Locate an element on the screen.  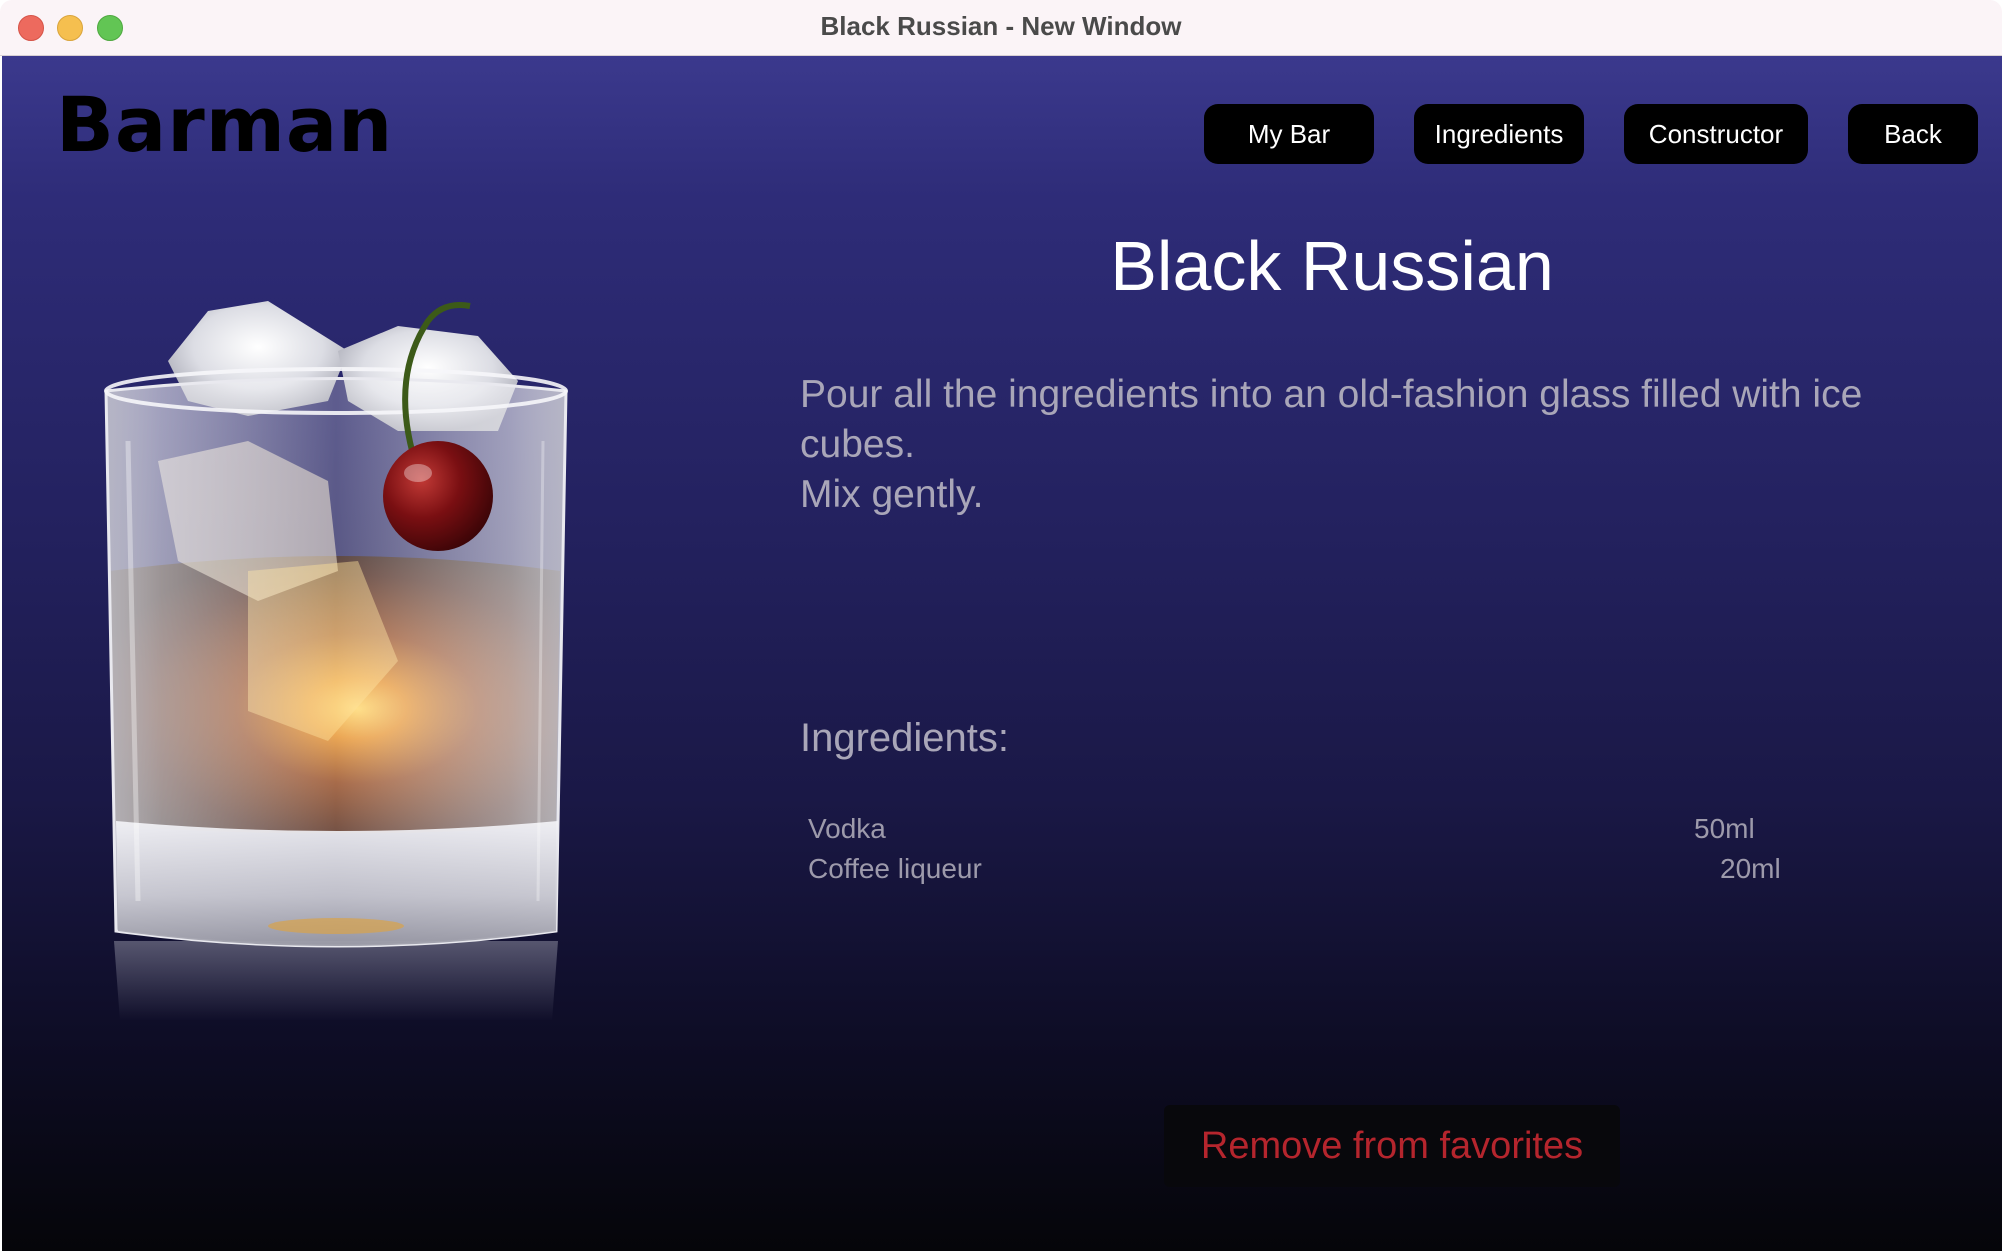
ingredient-amount: 20ml is located at coordinates (1750, 868).